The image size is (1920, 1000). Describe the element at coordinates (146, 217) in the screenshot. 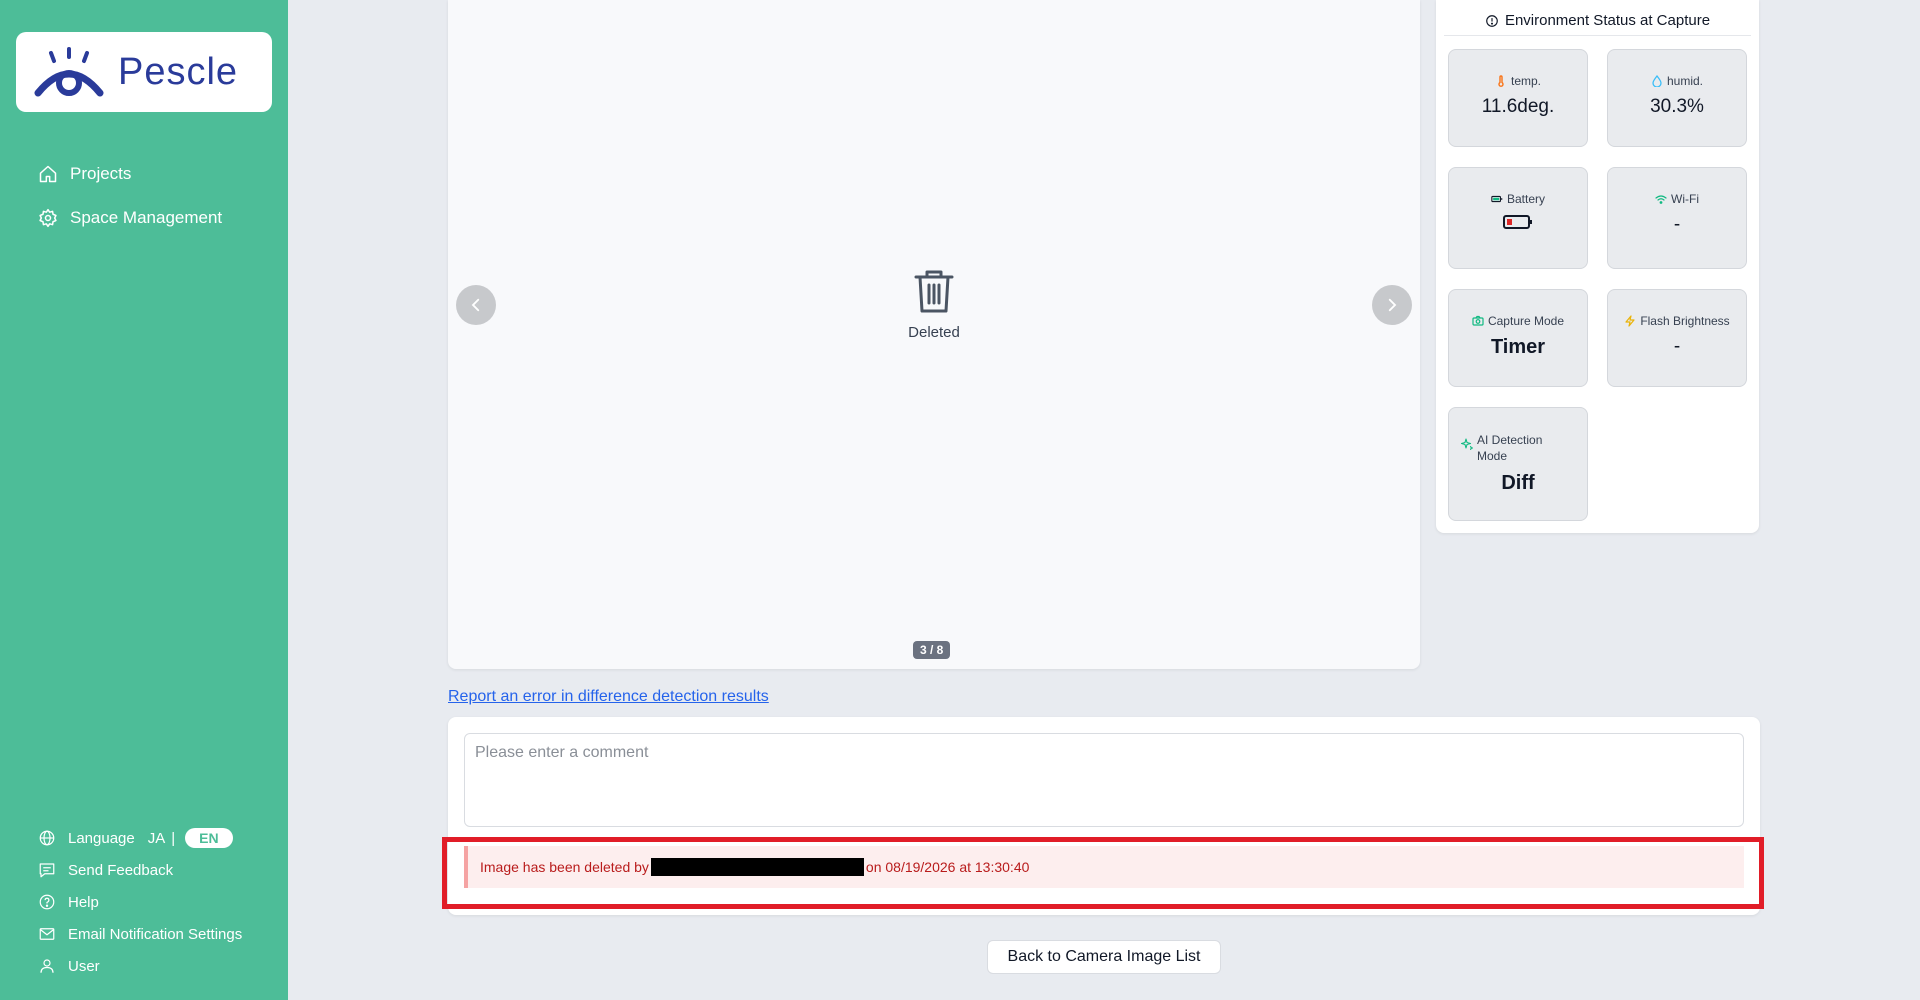

I see `sidebar-item-label: Space Management` at that location.